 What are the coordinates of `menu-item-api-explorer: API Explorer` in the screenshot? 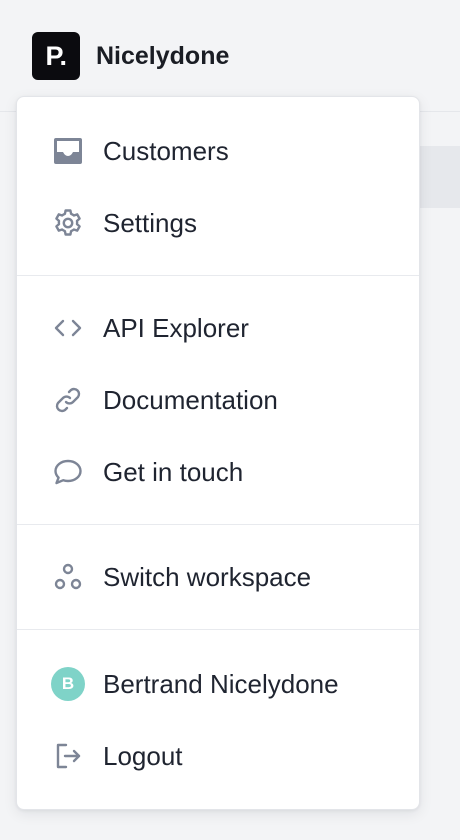 It's located at (218, 328).